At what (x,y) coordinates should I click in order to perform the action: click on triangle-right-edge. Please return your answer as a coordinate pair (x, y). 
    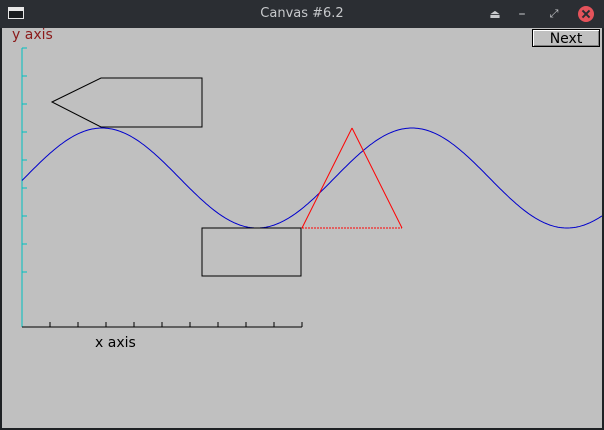
    Looking at the image, I should click on (377, 178).